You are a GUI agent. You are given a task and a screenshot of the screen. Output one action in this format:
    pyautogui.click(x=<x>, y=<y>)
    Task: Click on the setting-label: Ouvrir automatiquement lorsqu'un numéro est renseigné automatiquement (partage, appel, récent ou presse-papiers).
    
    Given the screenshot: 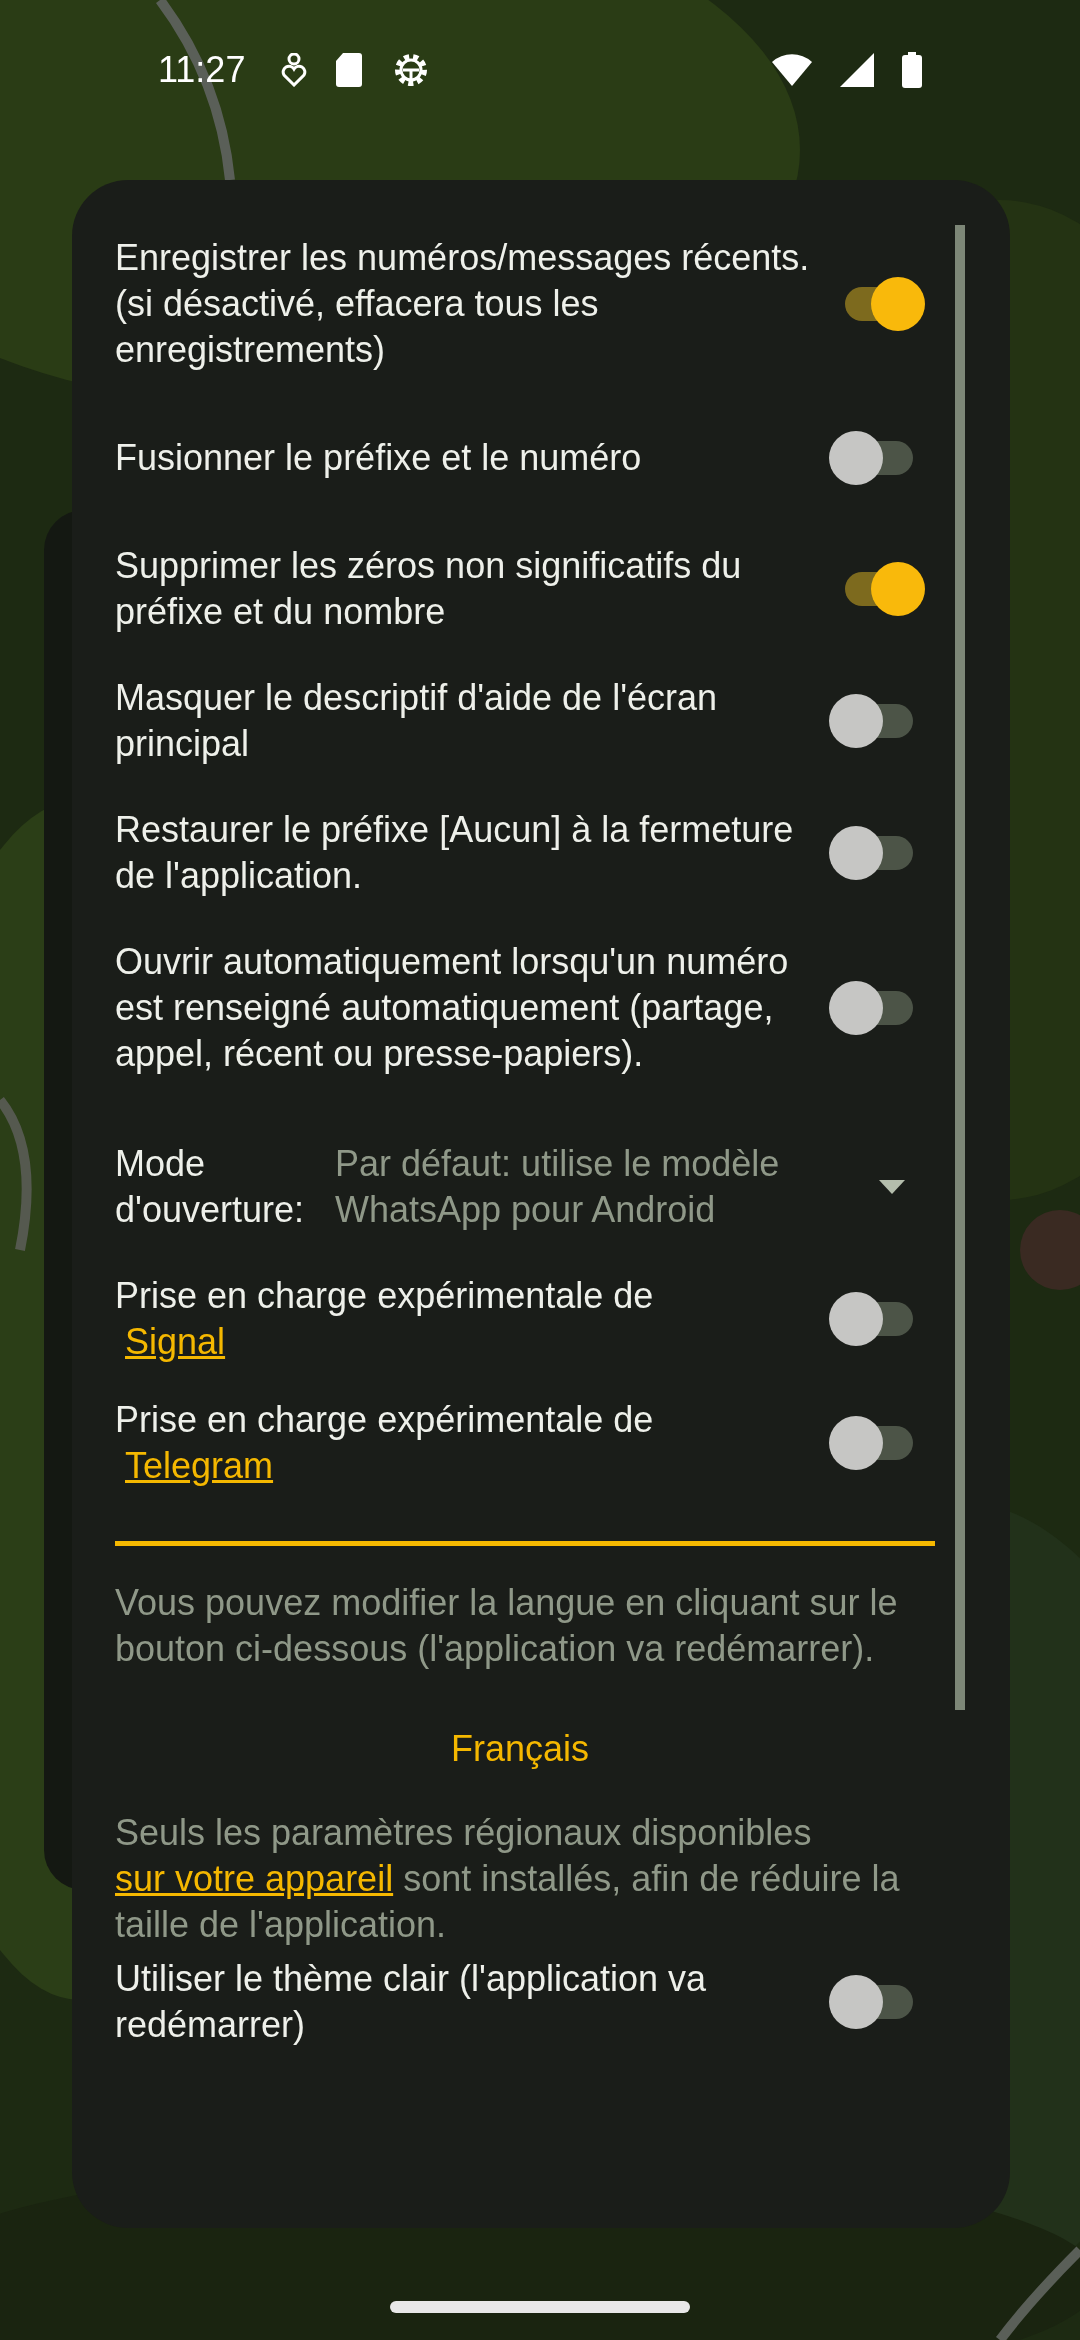 What is the action you would take?
    pyautogui.click(x=452, y=1008)
    